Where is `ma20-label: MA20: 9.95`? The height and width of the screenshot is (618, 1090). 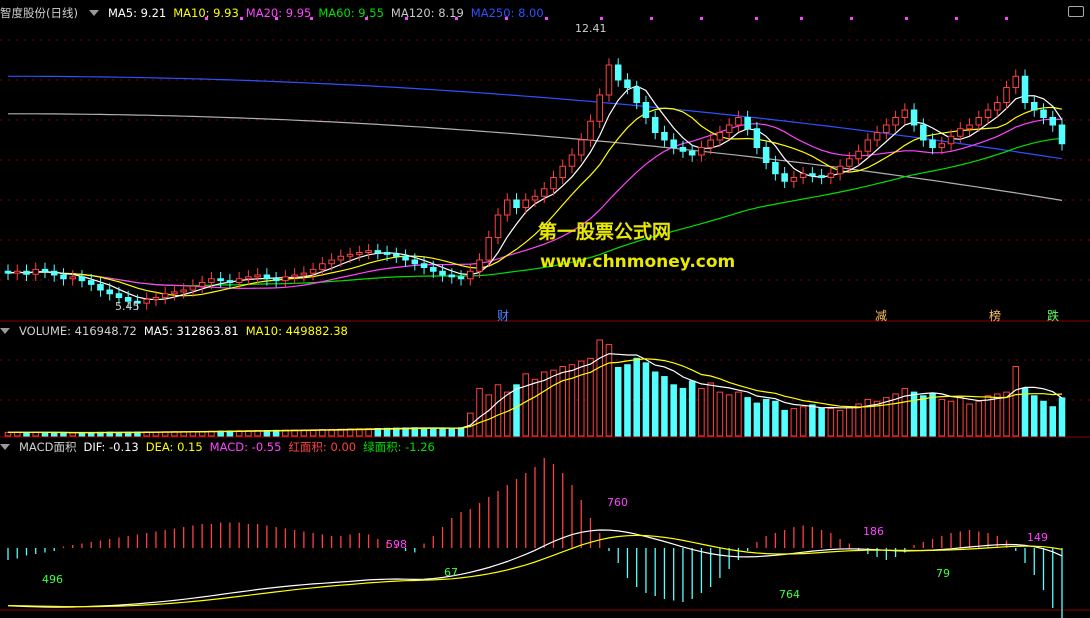 ma20-label: MA20: 9.95 is located at coordinates (278, 13).